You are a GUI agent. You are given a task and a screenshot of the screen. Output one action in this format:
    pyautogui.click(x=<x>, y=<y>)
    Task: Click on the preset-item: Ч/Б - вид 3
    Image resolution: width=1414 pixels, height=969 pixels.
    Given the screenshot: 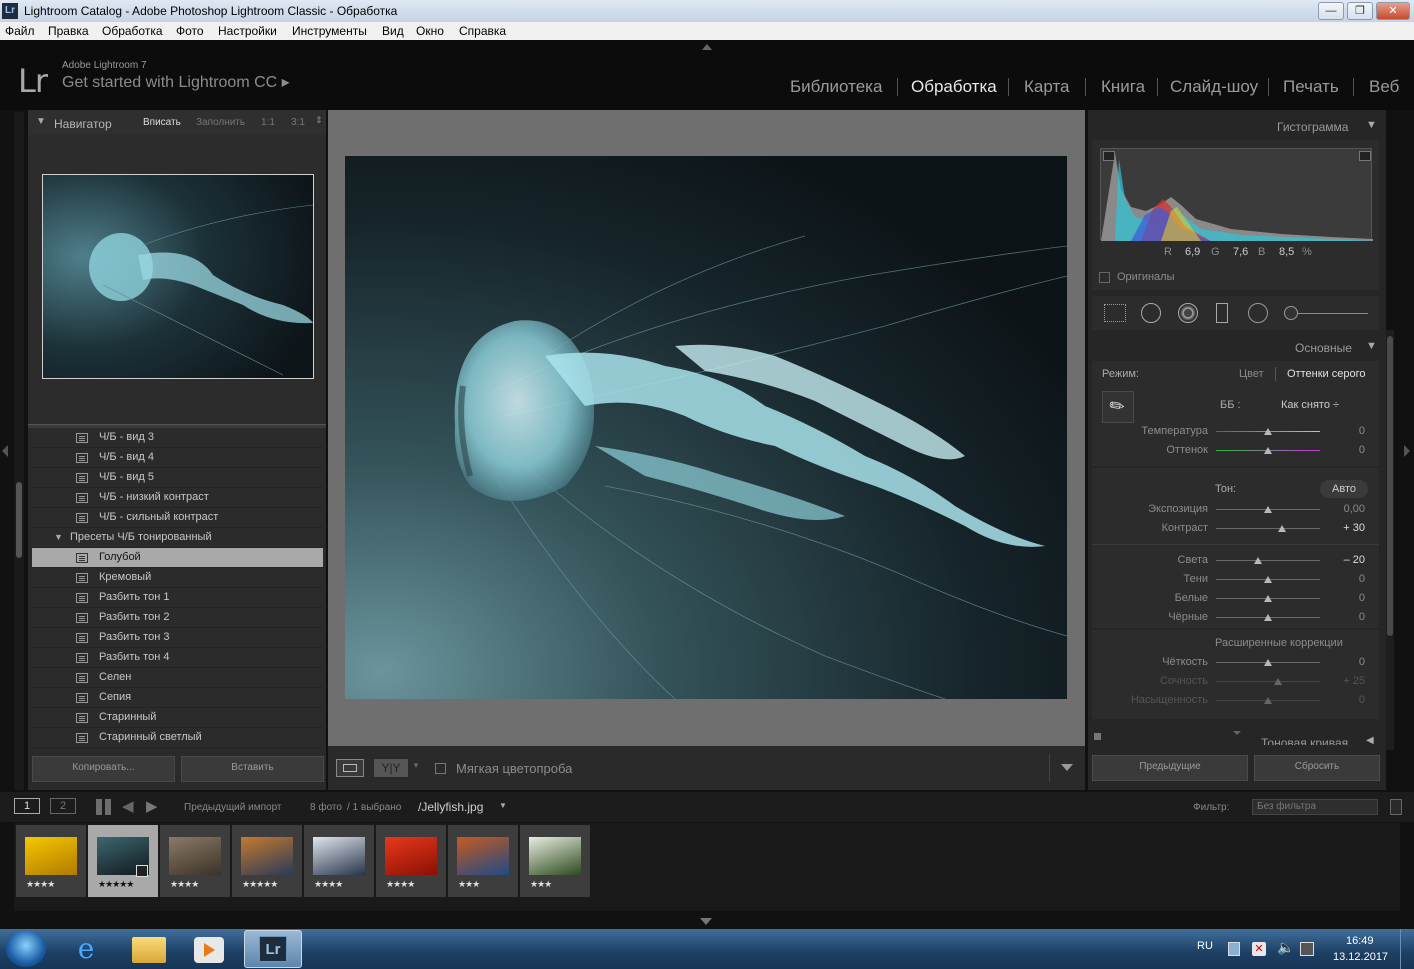 What is the action you would take?
    pyautogui.click(x=177, y=438)
    